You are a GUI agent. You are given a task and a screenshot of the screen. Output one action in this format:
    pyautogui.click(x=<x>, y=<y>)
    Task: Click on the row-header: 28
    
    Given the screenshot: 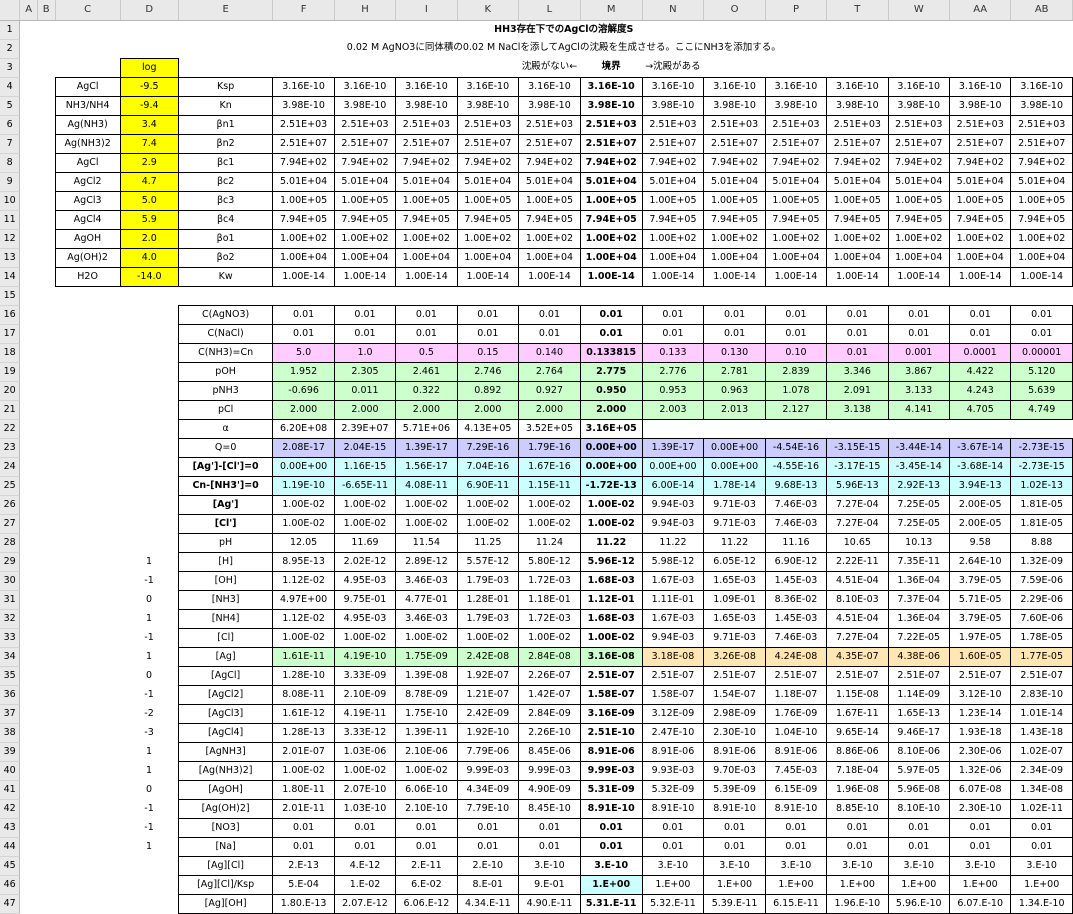 What is the action you would take?
    pyautogui.click(x=10, y=543)
    